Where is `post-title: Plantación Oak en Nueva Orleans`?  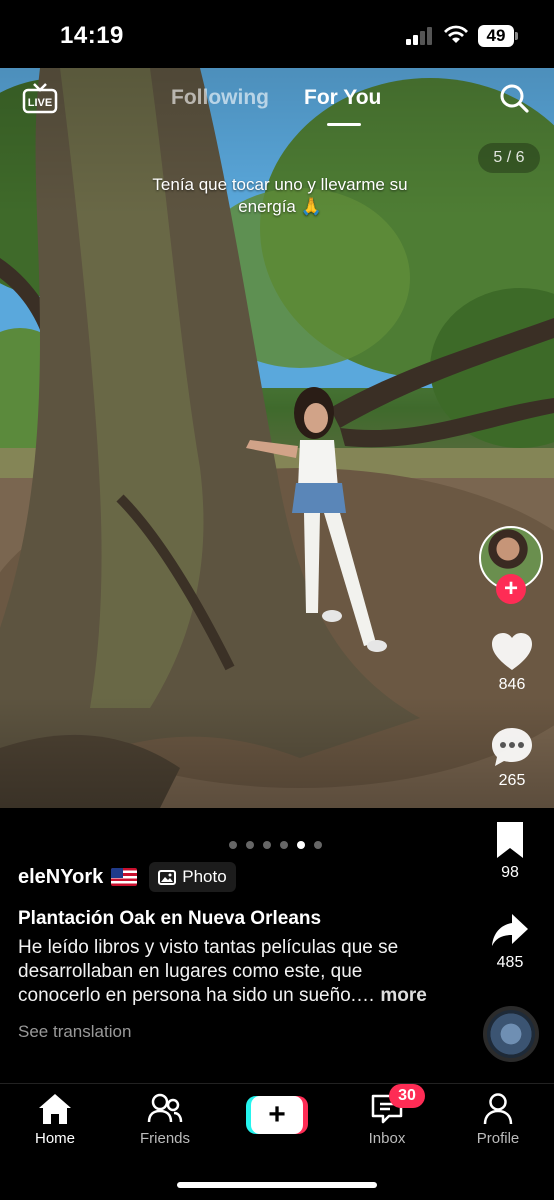
post-title: Plantación Oak en Nueva Orleans is located at coordinates (170, 918).